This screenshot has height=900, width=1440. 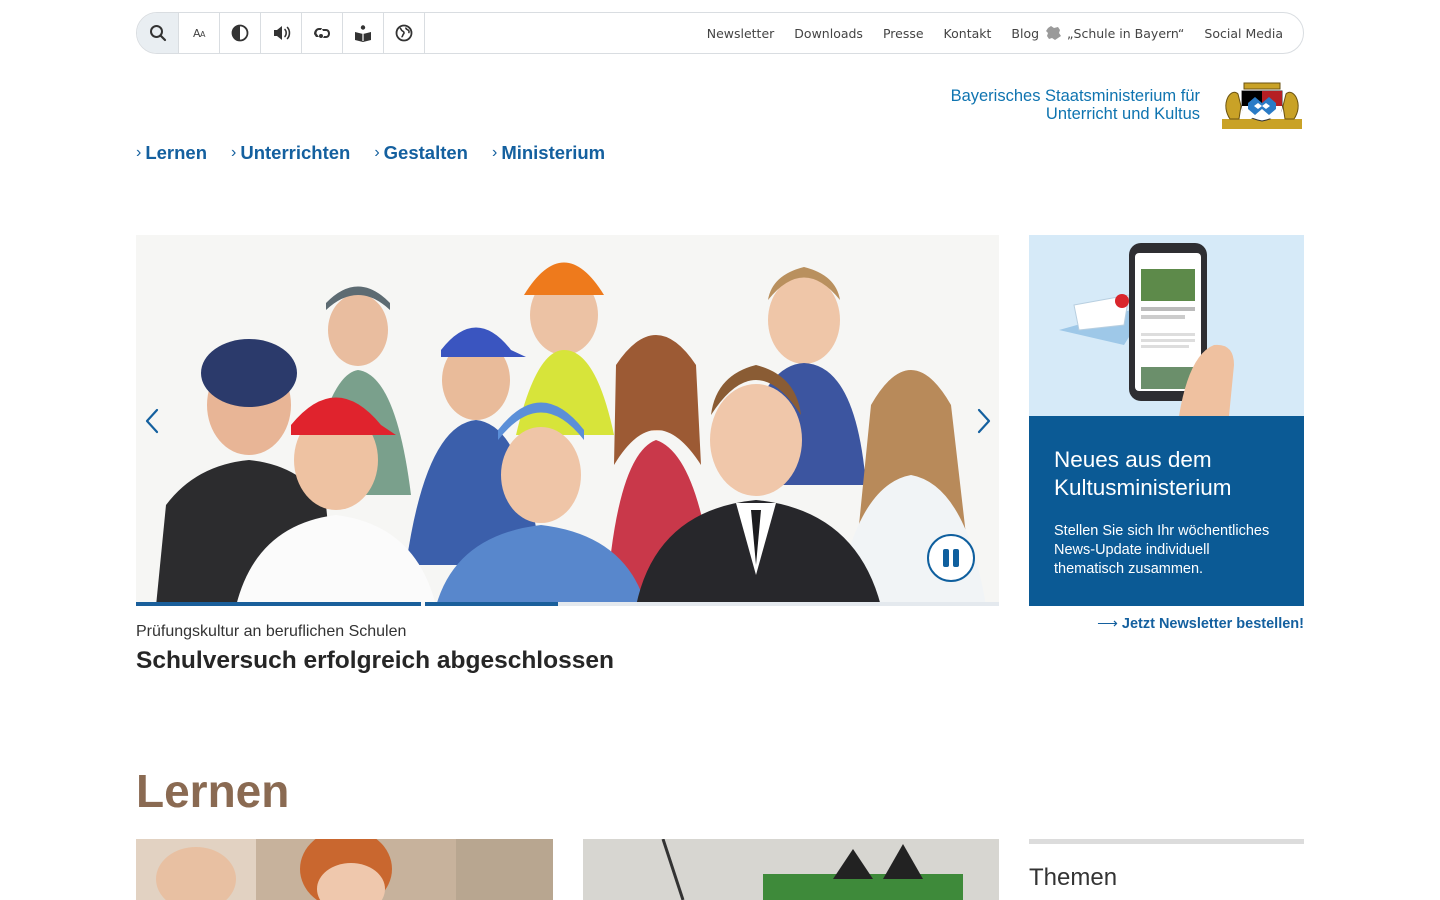 What do you see at coordinates (553, 152) in the screenshot?
I see `nav-ministerium-label: Ministerium` at bounding box center [553, 152].